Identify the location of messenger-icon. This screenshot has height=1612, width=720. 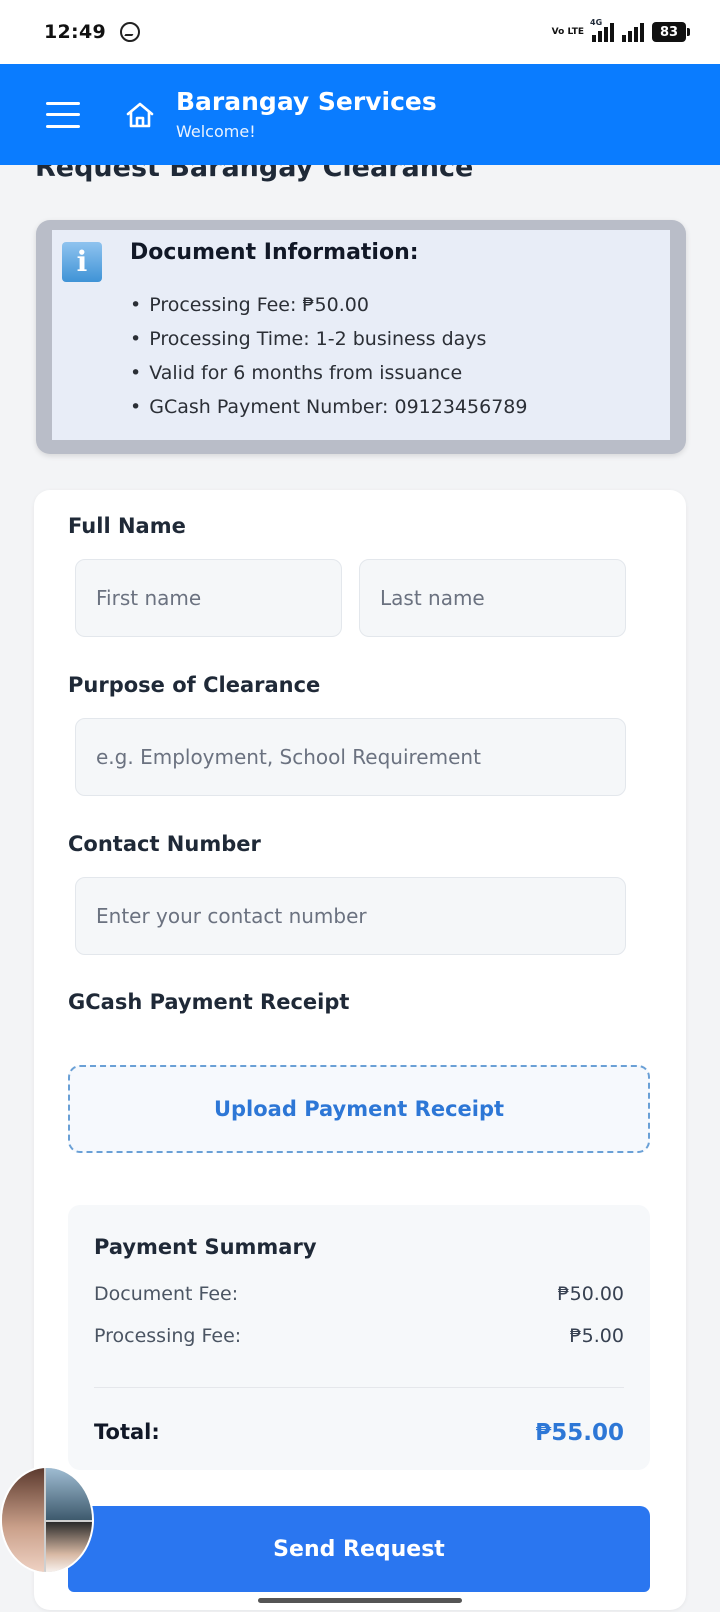
(129, 32).